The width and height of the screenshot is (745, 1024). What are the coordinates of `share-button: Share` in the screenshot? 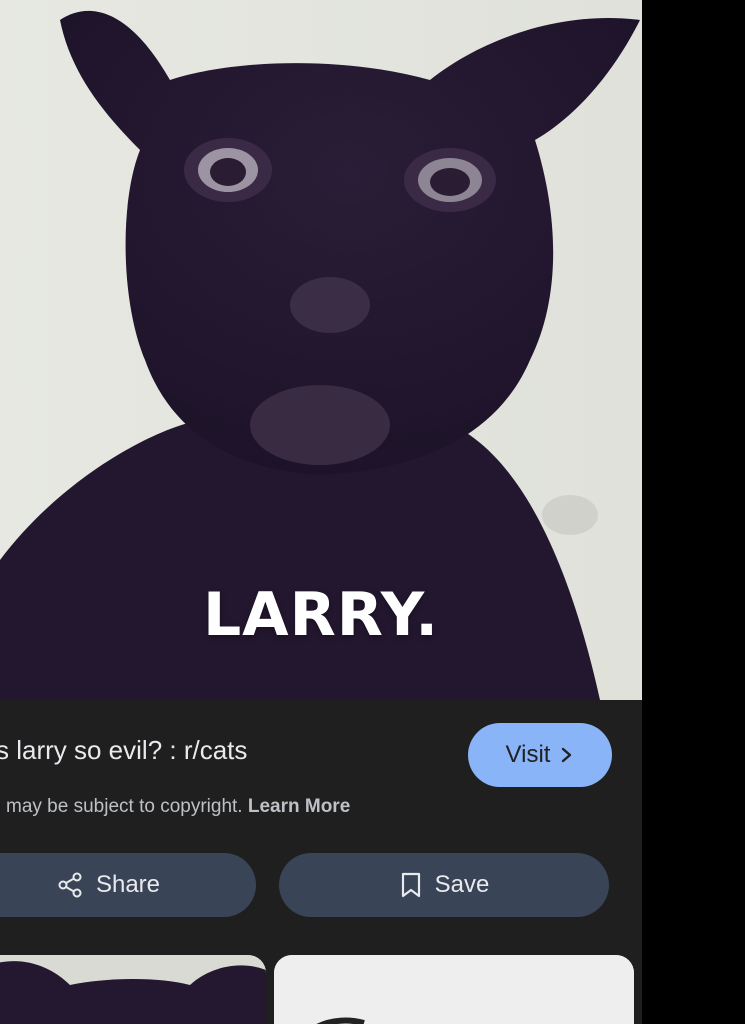 It's located at (128, 885).